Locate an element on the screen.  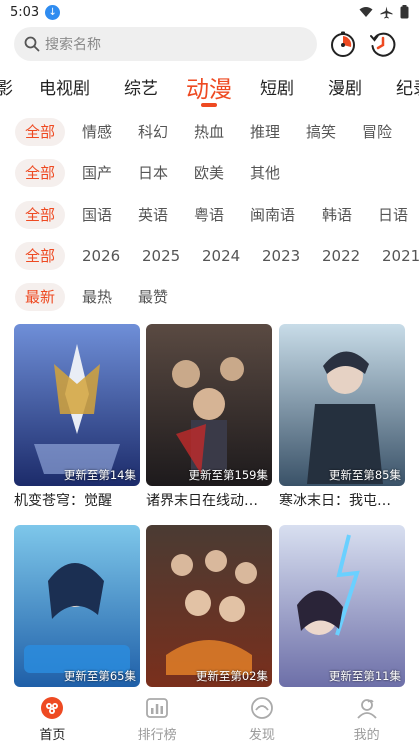
airplane-icon is located at coordinates (386, 12).